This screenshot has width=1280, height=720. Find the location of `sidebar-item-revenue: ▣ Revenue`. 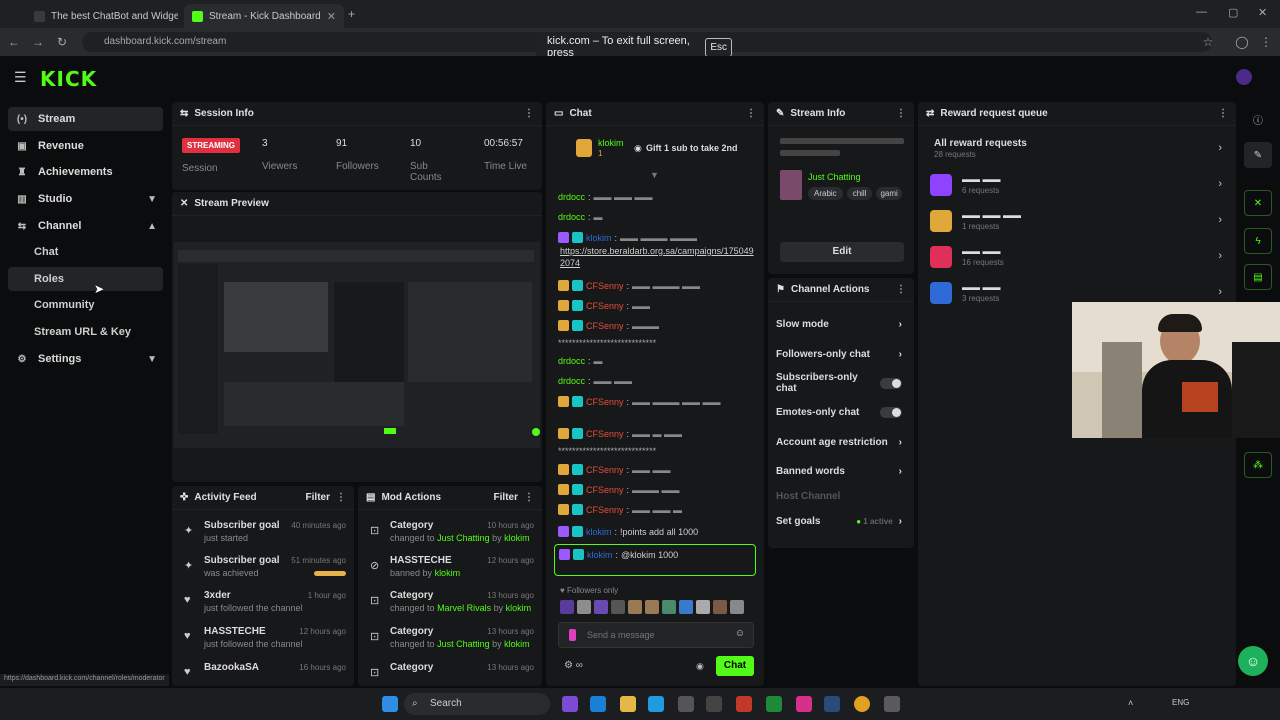

sidebar-item-revenue: ▣ Revenue is located at coordinates (85, 146).